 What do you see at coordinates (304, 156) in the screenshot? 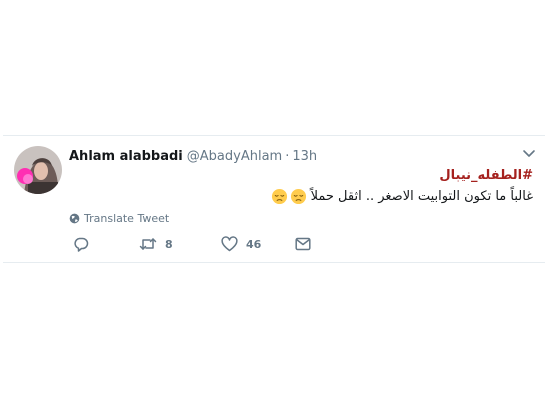
I see `tweet-timestamp: 13h` at bounding box center [304, 156].